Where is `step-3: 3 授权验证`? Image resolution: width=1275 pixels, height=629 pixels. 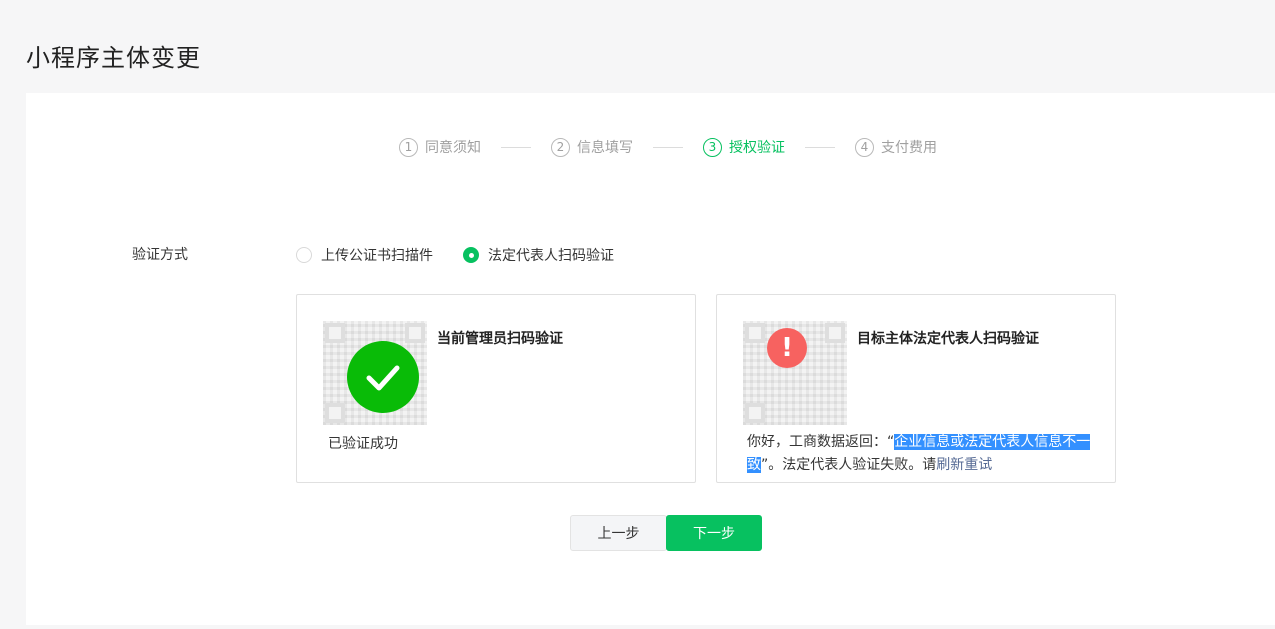 step-3: 3 授权验证 is located at coordinates (744, 147).